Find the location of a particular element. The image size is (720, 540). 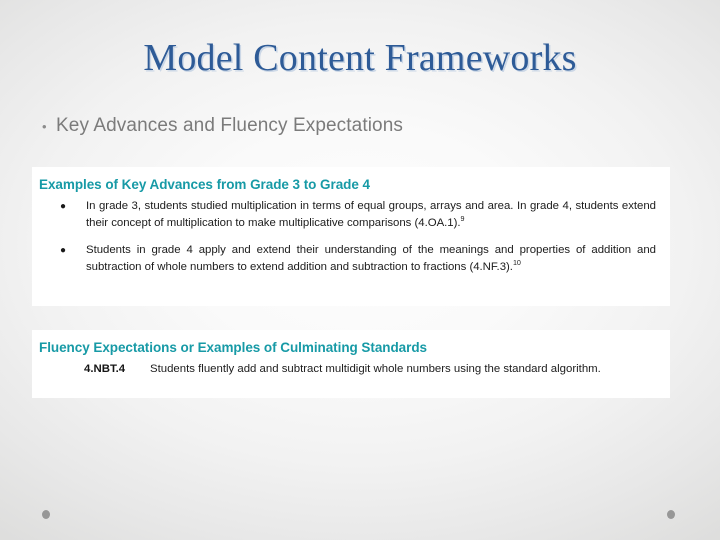

standard-code: 4.NBT.4 is located at coordinates (105, 369).